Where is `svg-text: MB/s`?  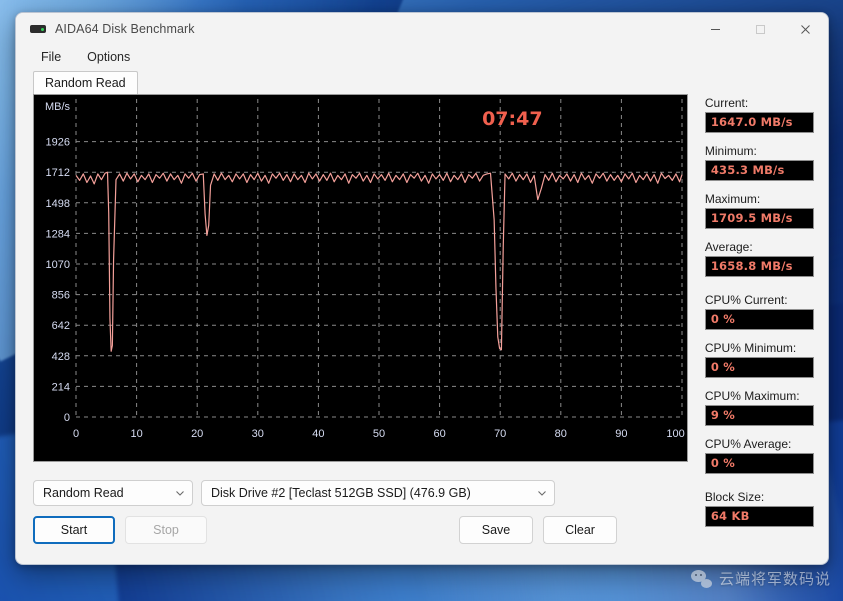
svg-text: MB/s is located at coordinates (58, 107).